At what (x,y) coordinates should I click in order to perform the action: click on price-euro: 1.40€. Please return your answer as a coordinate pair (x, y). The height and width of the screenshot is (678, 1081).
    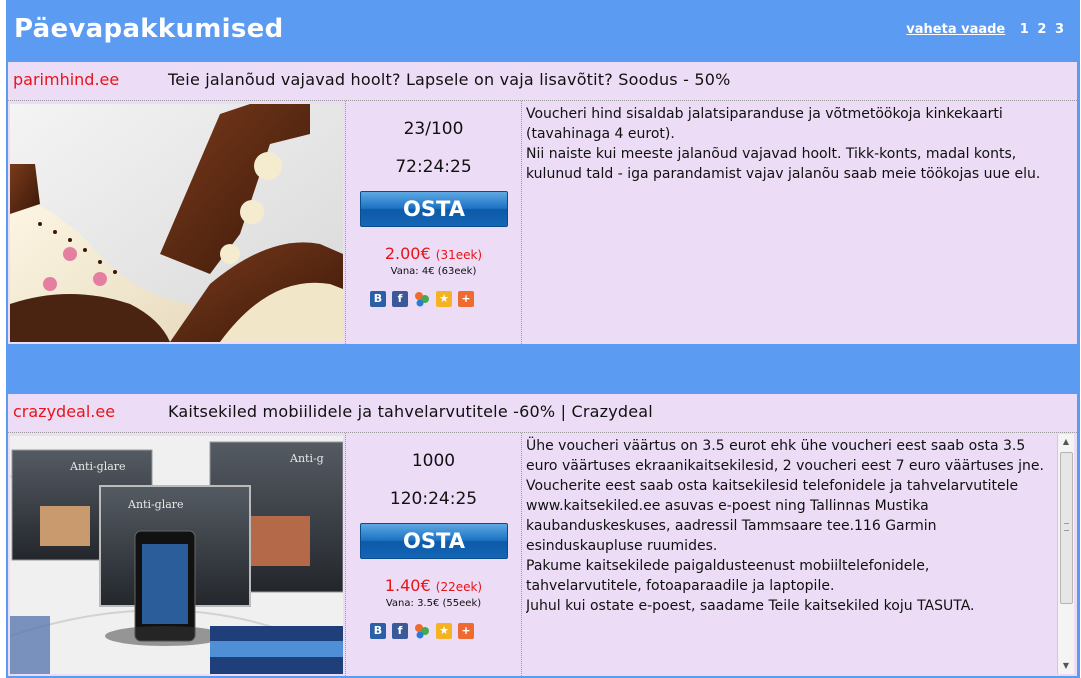
    Looking at the image, I should click on (407, 585).